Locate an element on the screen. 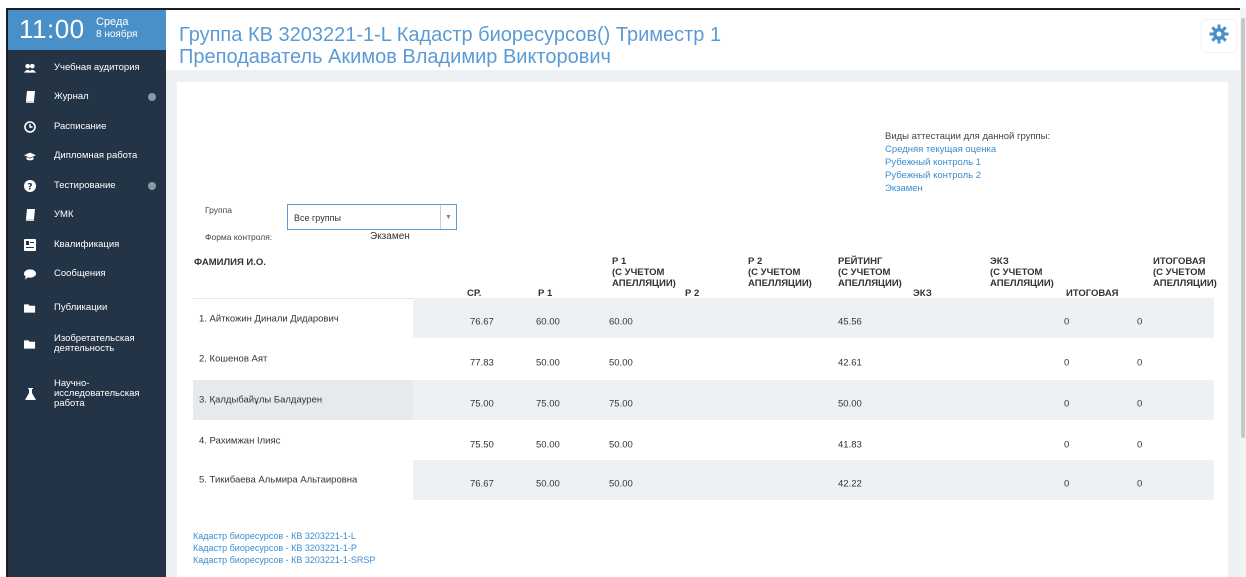 This screenshot has width=1246, height=577. name-cell: 4. Рахимжан Ілияс is located at coordinates (303, 441).